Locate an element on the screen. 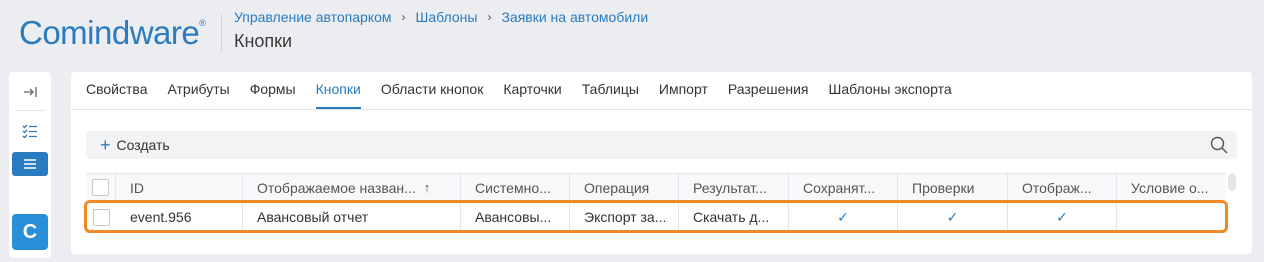 This screenshot has height=262, width=1264. cell-display-name: Авансовый отчет is located at coordinates (352, 217).